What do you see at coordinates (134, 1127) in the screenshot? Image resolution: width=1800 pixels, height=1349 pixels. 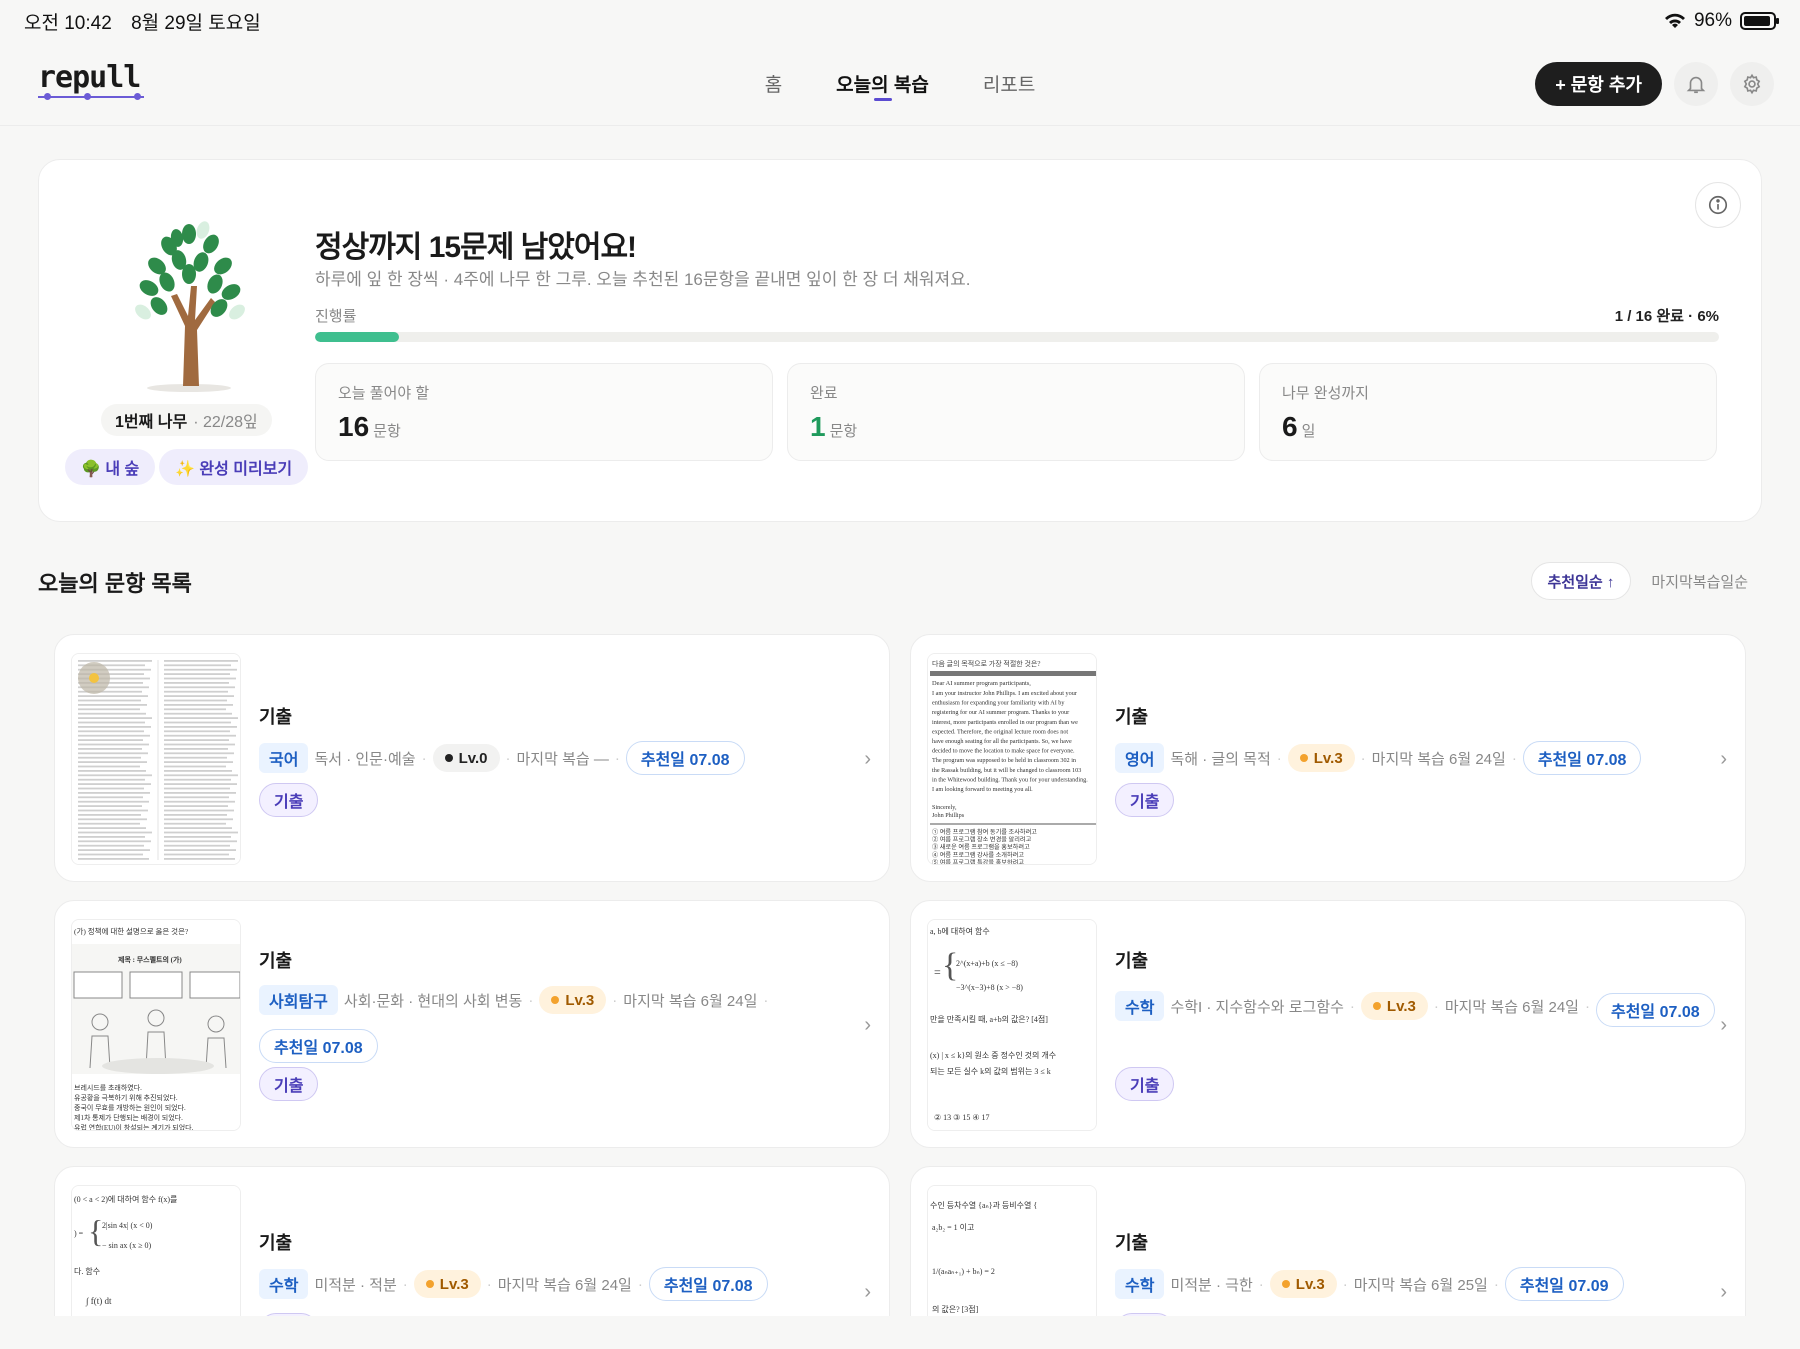 I see `thumb-text: 유럽 연합(EU)이 창설되는 계기가 되었다.` at bounding box center [134, 1127].